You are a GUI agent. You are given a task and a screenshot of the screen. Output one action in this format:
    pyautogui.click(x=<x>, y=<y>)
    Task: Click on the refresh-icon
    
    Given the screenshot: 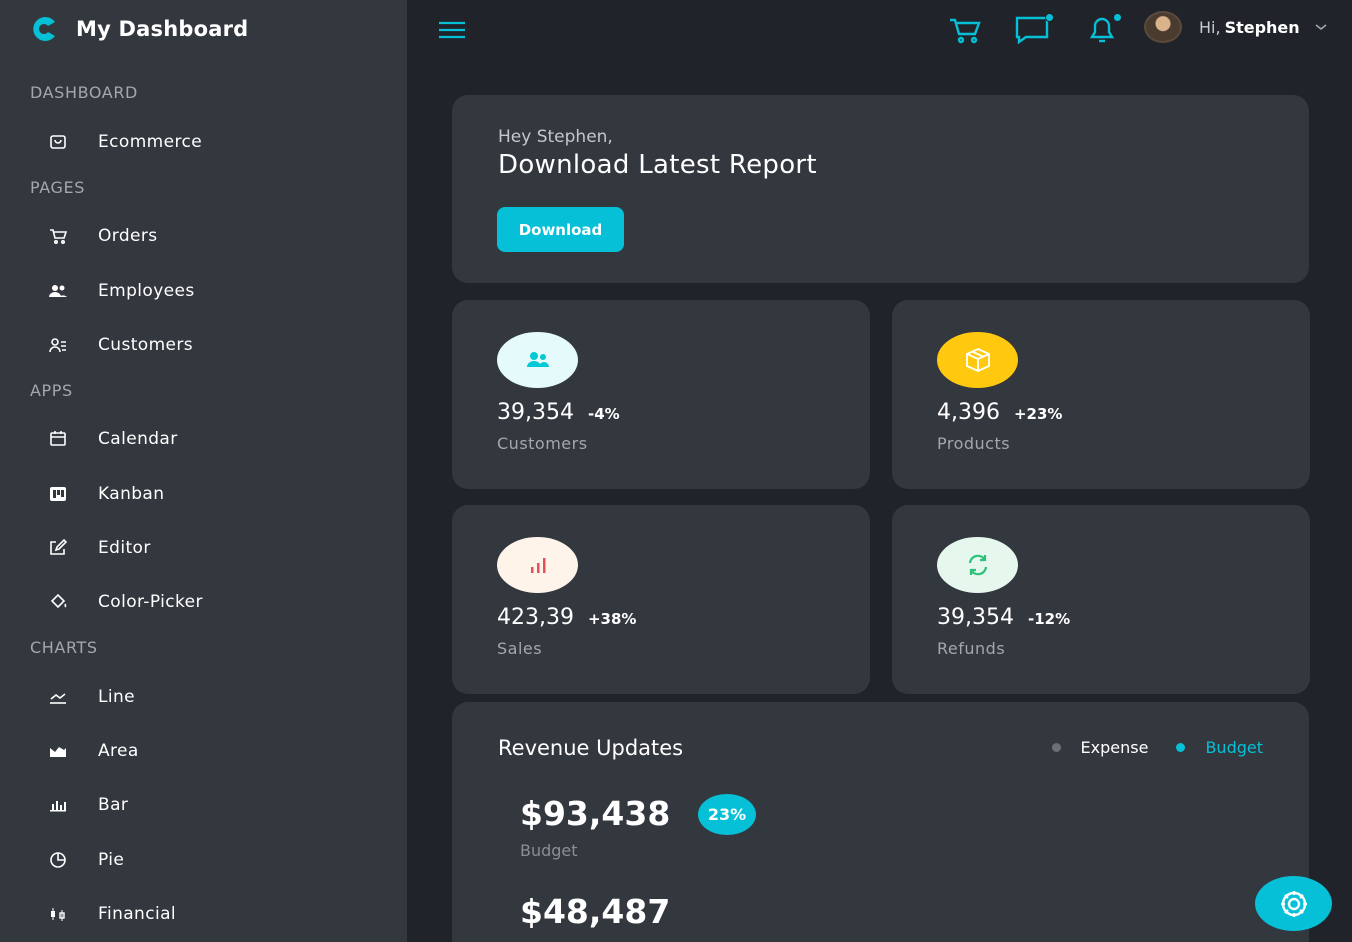 What is the action you would take?
    pyautogui.click(x=977, y=565)
    